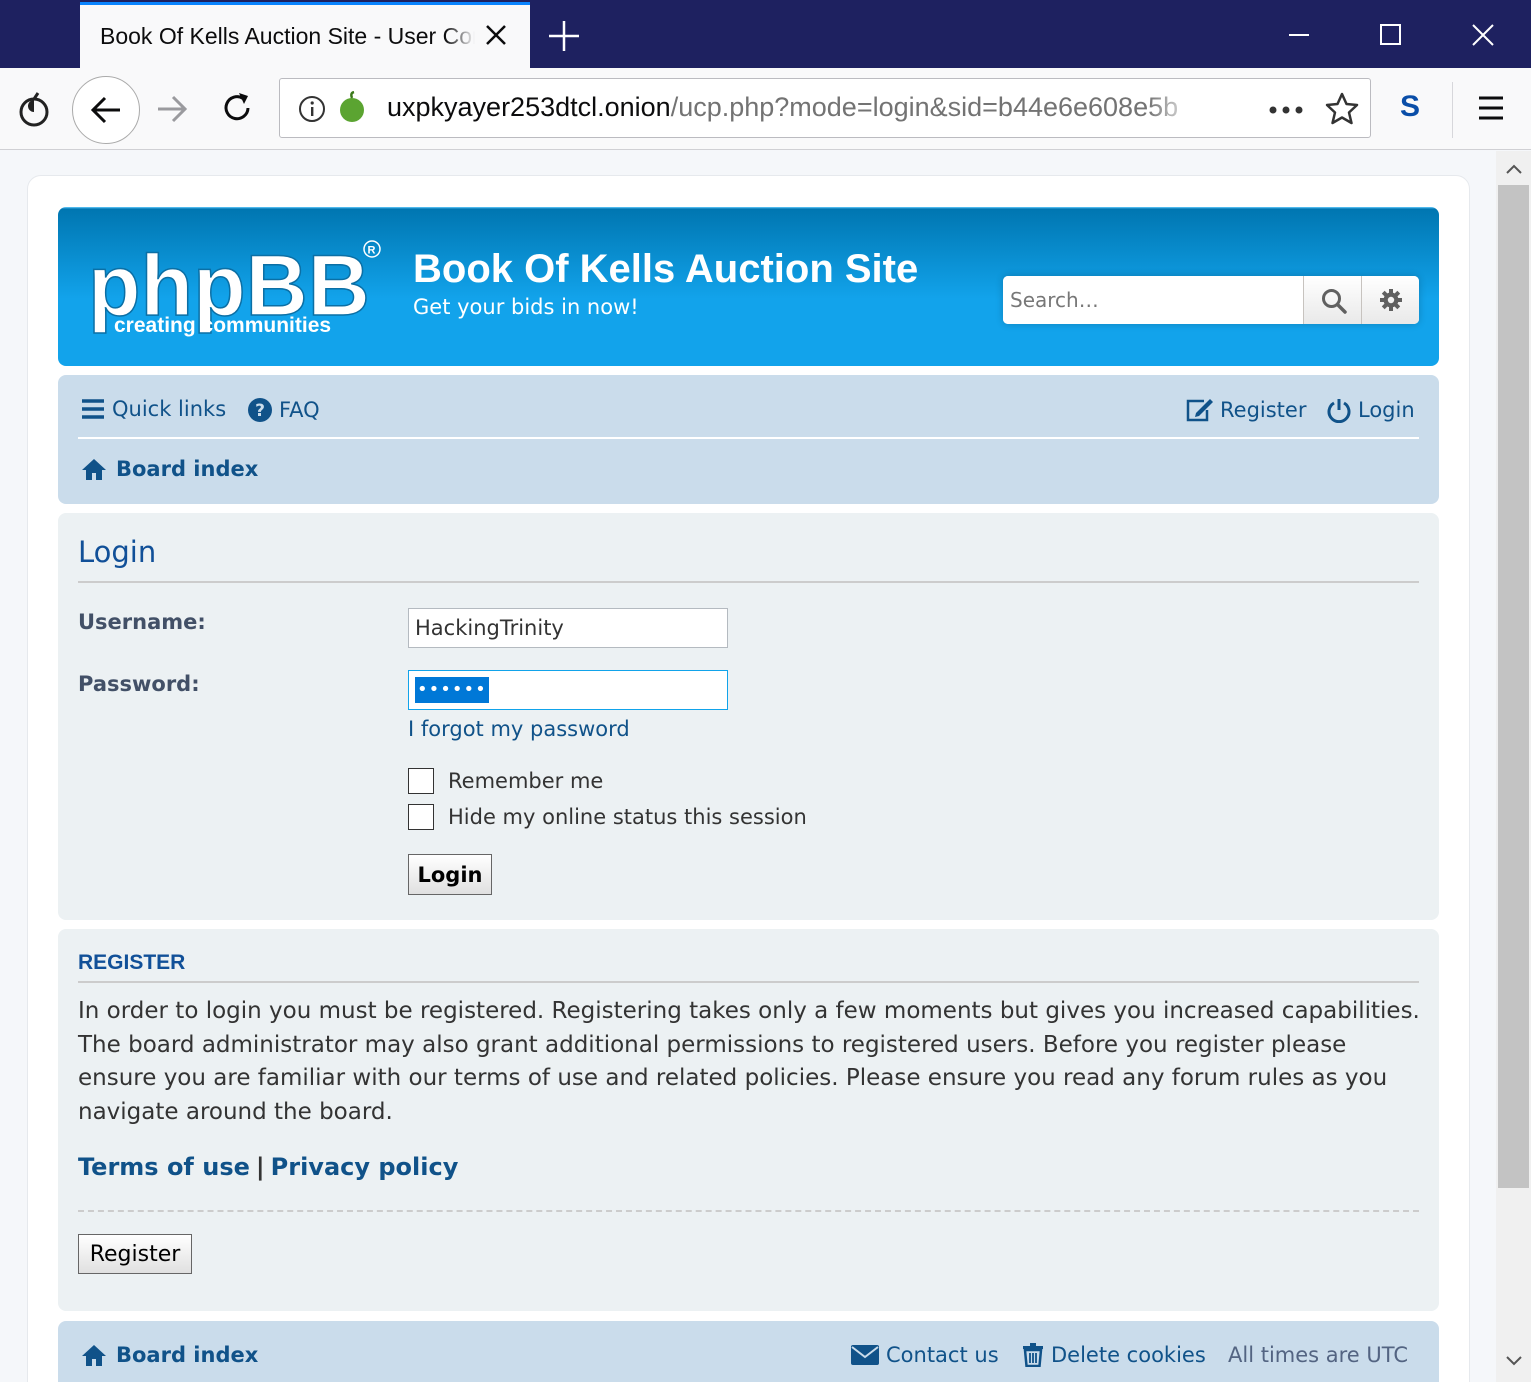  What do you see at coordinates (268, 1167) in the screenshot?
I see `policy-links: Terms of use | Privacy policy` at bounding box center [268, 1167].